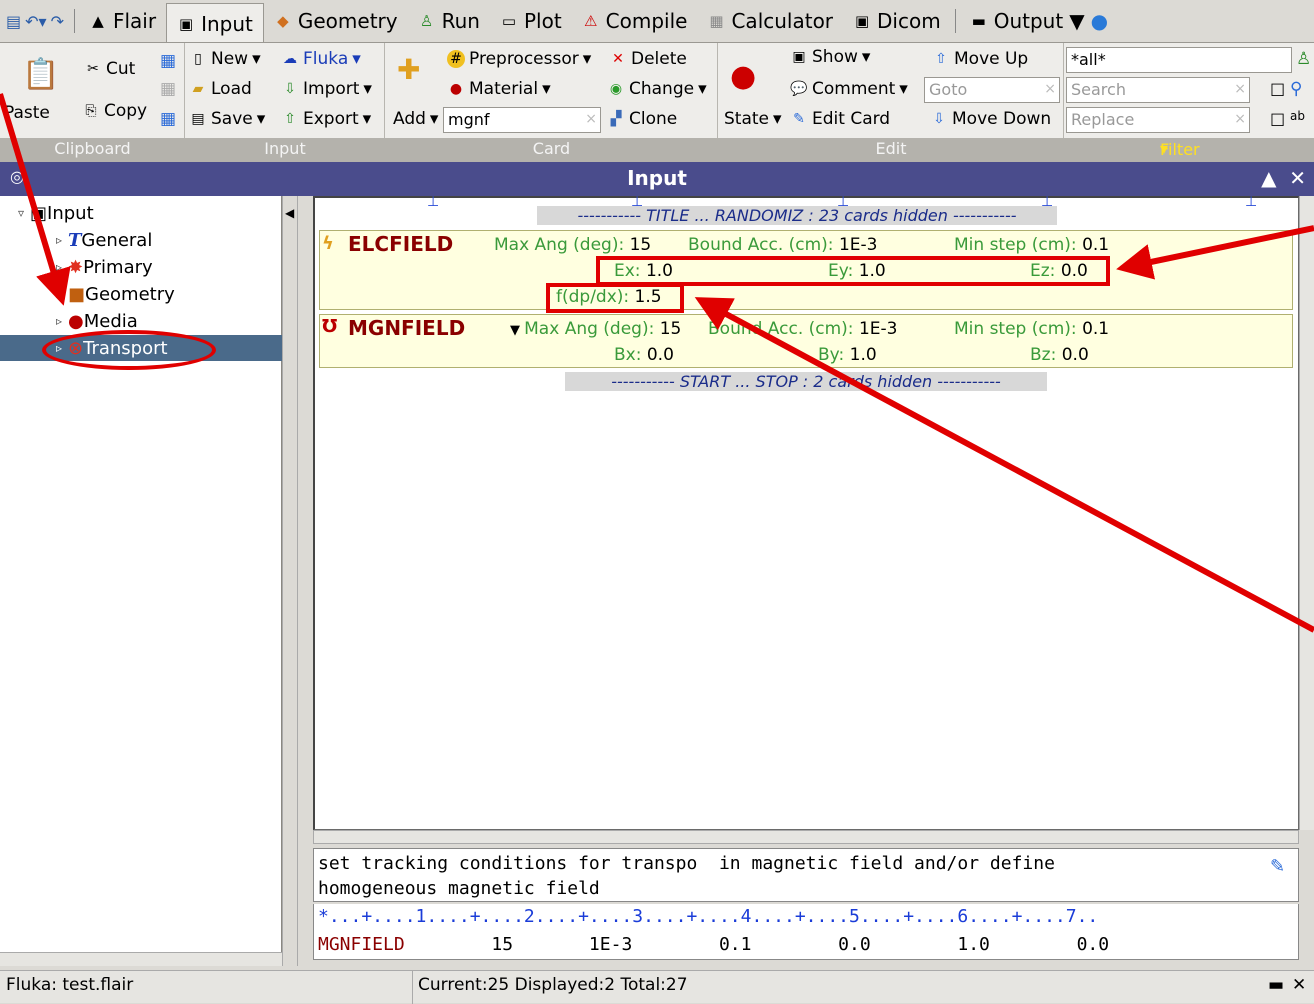 The height and width of the screenshot is (1004, 1314). Describe the element at coordinates (830, 57) in the screenshot. I see `show-button: ▣ Show ▾` at that location.